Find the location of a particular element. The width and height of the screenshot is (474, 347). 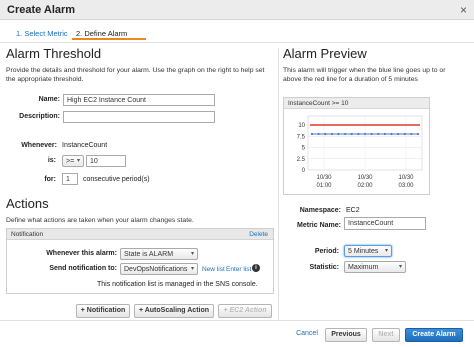

operator-select: >= ▾ is located at coordinates (73, 161).